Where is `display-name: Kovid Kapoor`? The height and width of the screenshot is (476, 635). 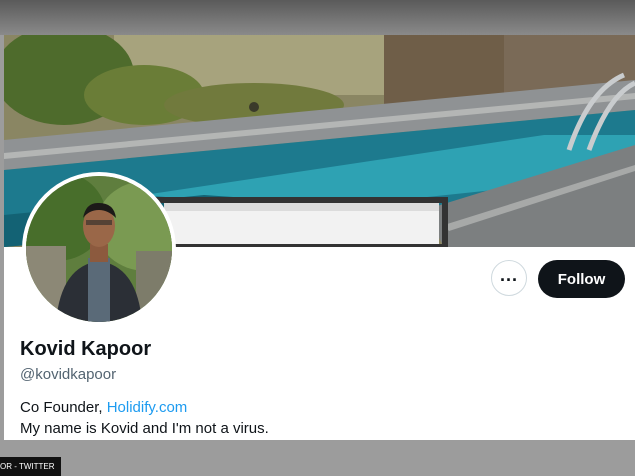 display-name: Kovid Kapoor is located at coordinates (86, 349).